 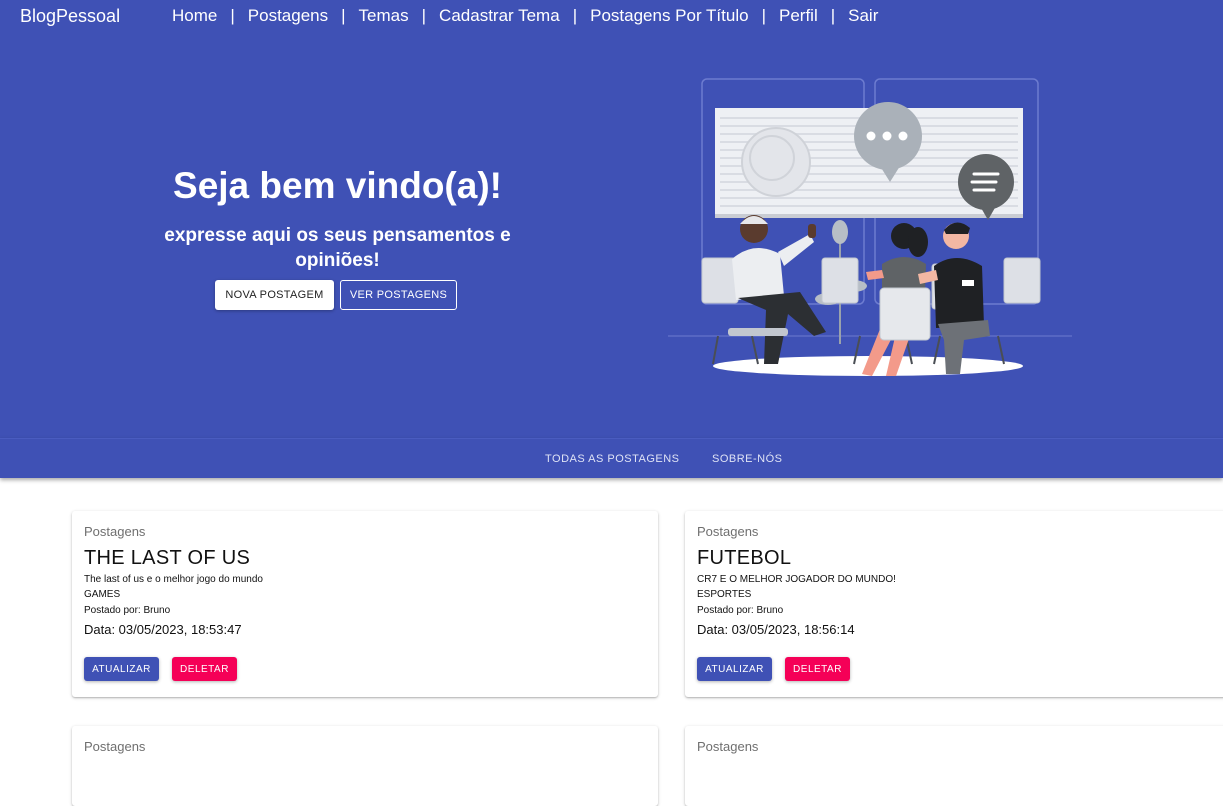 What do you see at coordinates (744, 558) in the screenshot?
I see `post-title: FUTEBOL` at bounding box center [744, 558].